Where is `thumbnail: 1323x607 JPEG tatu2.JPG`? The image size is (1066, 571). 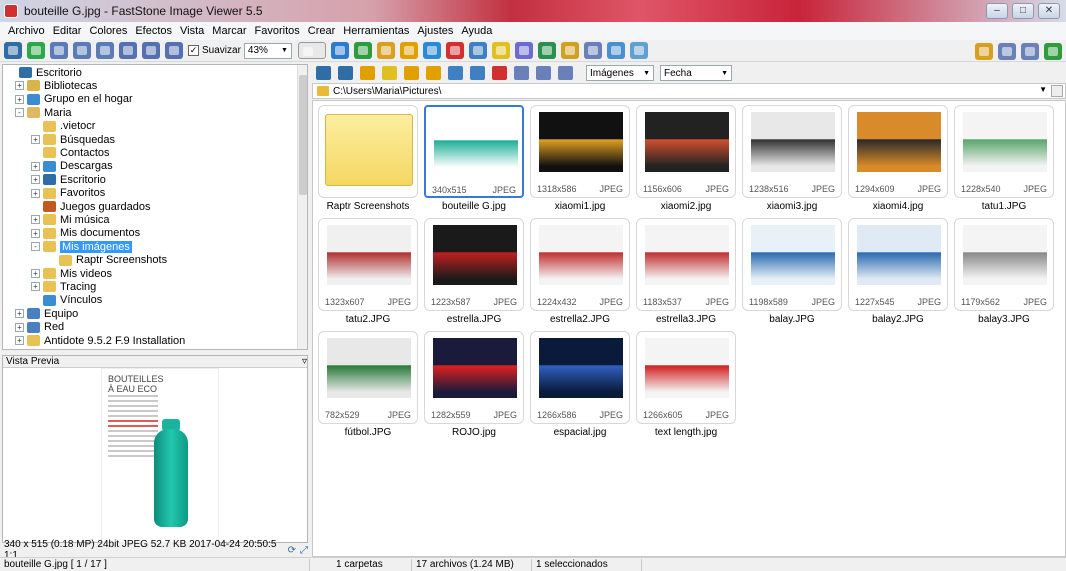
thumbnail: 1323x607 JPEG tatu2.JPG is located at coordinates (368, 273).